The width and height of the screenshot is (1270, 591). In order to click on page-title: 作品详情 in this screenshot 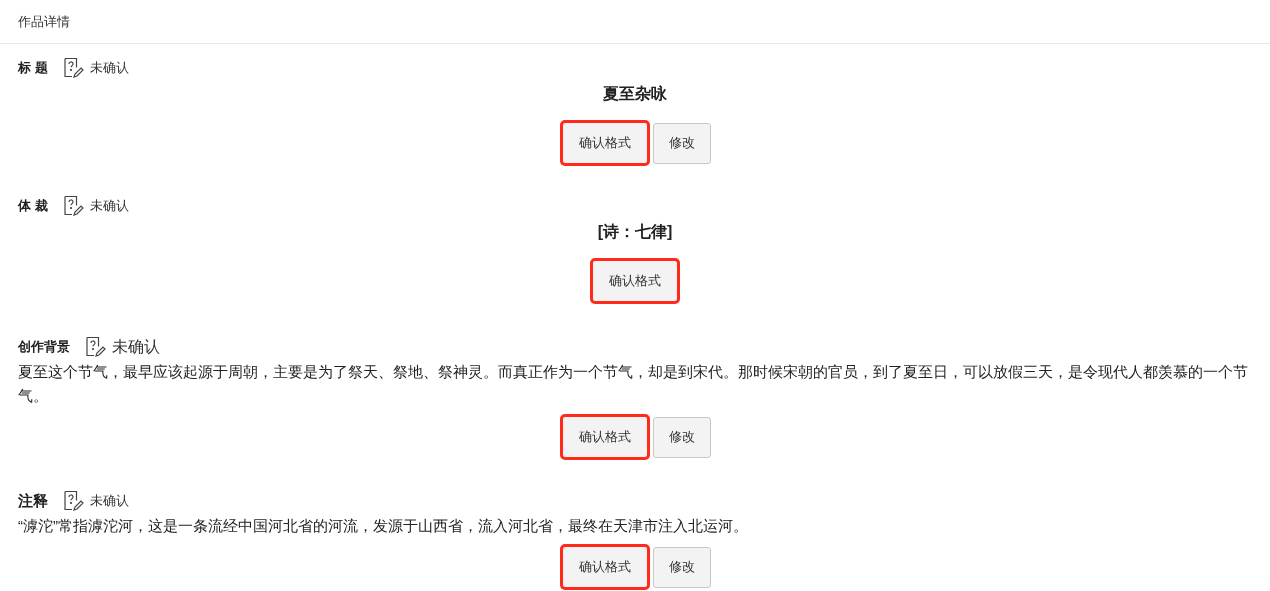, I will do `click(44, 21)`.